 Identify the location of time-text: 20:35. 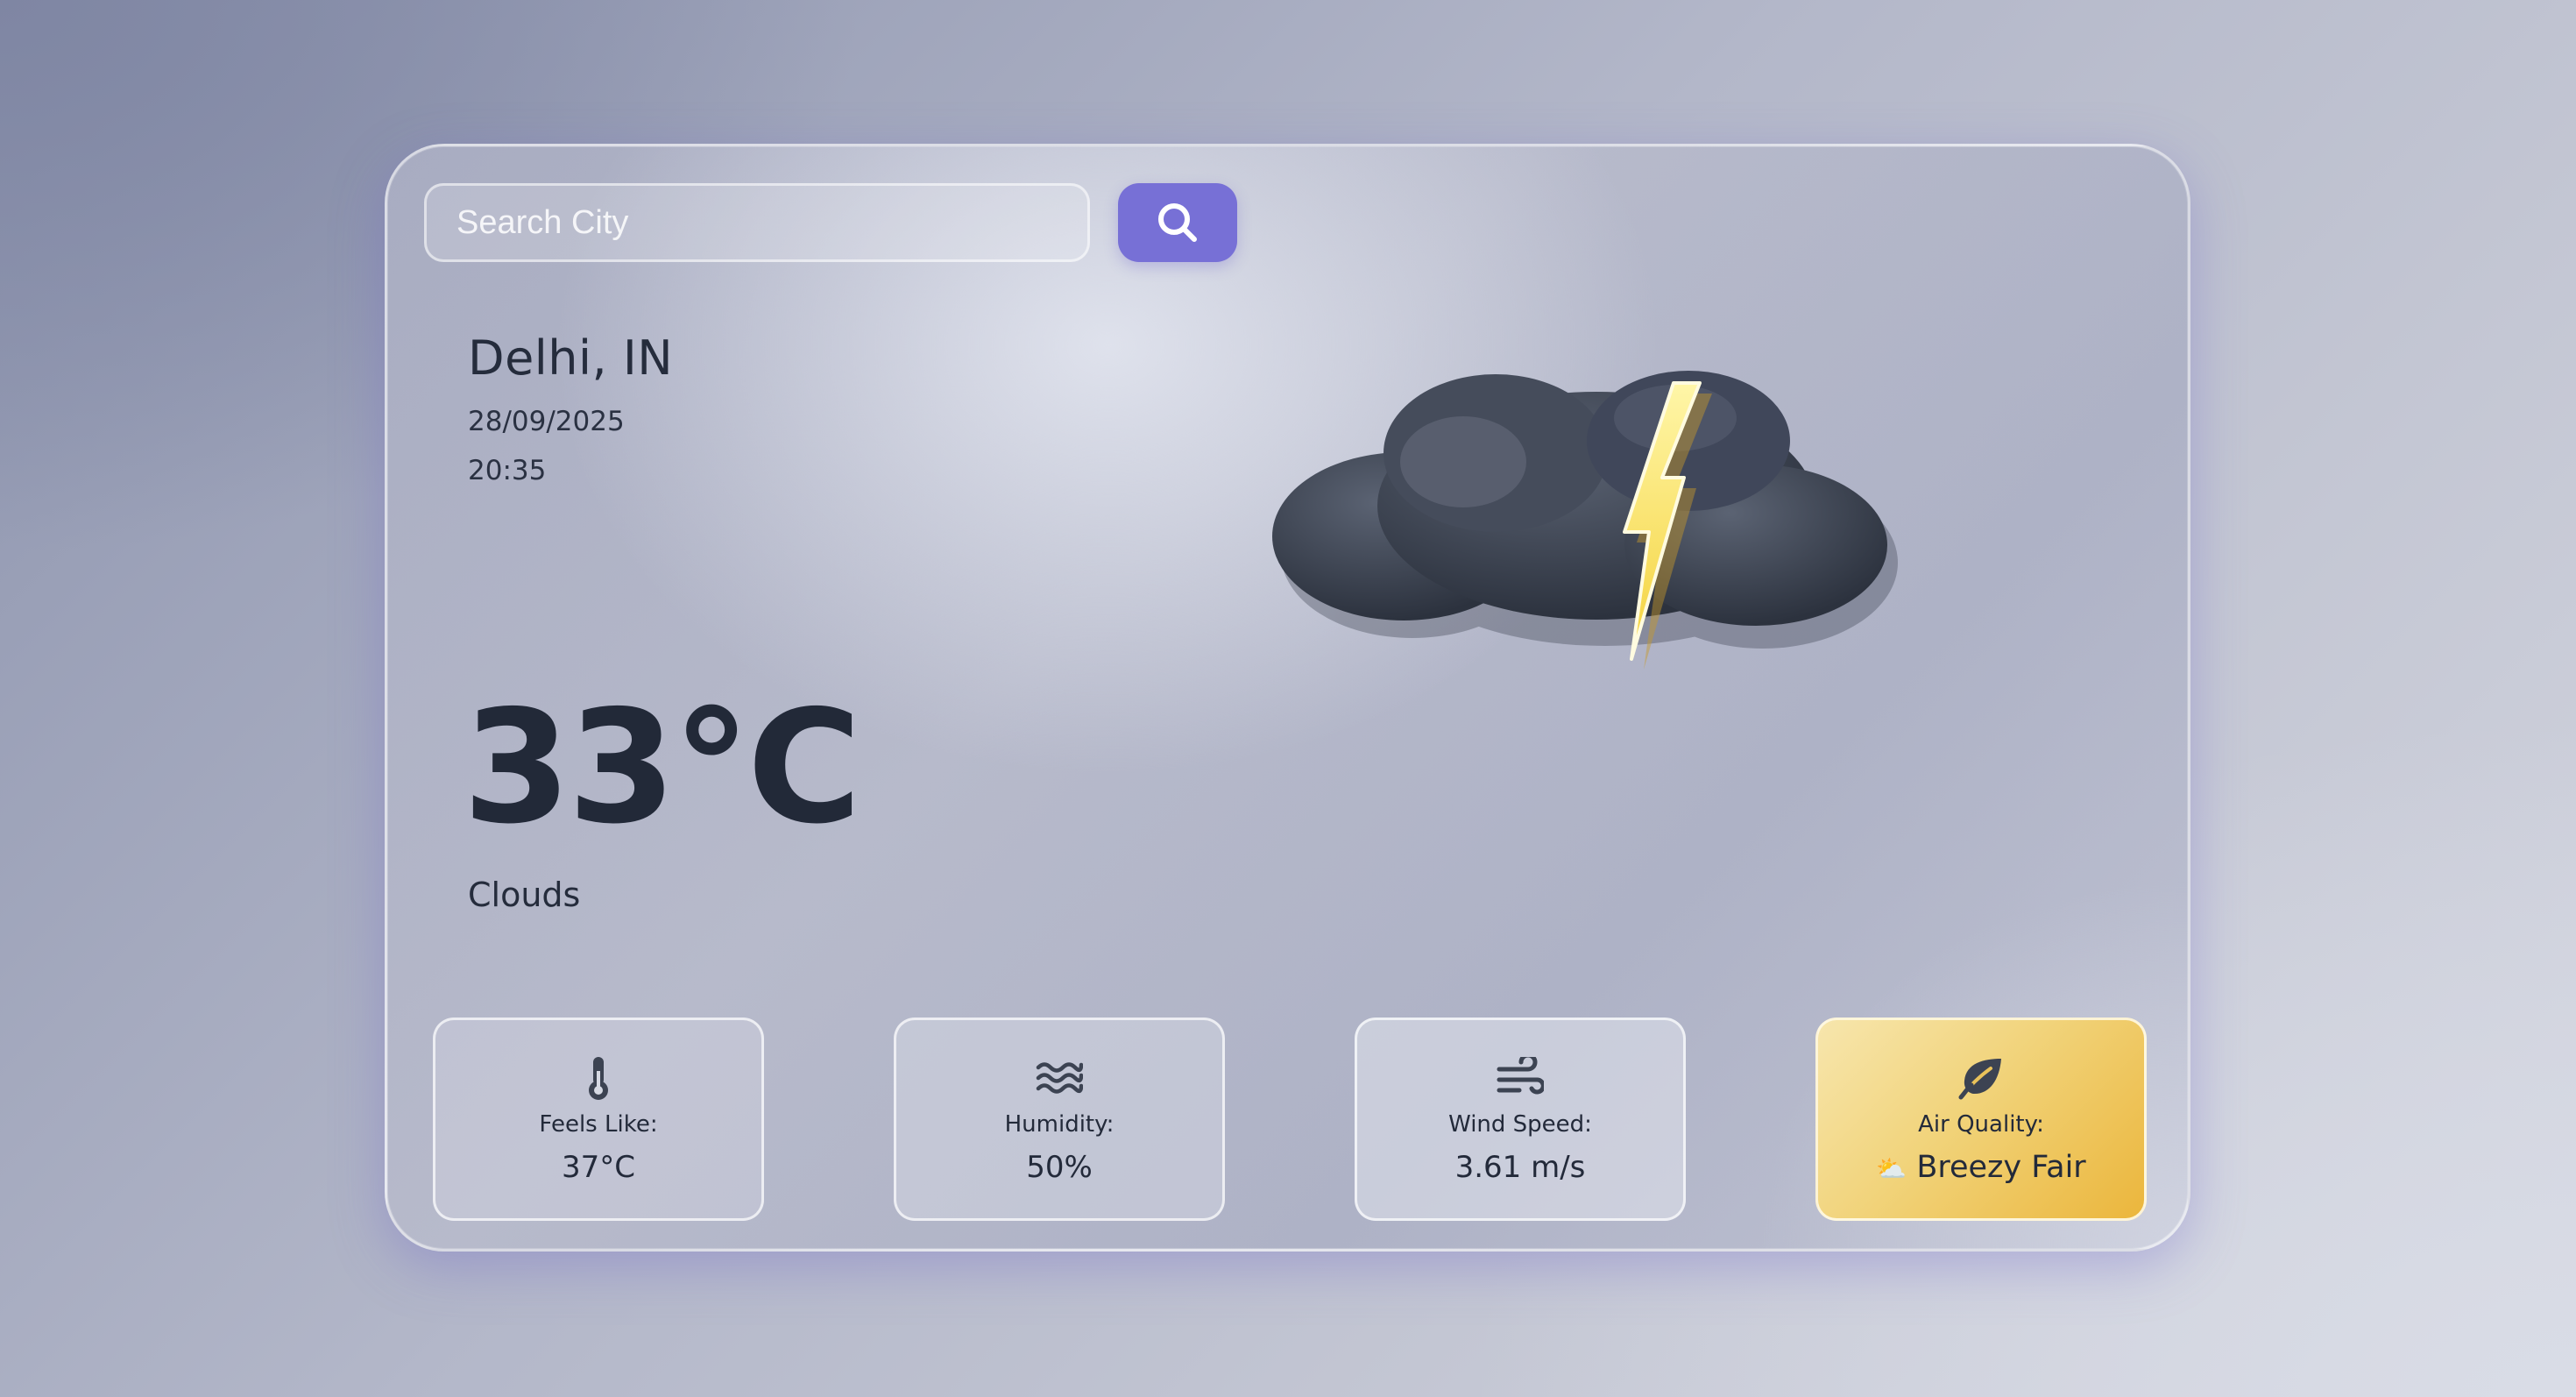
(507, 471).